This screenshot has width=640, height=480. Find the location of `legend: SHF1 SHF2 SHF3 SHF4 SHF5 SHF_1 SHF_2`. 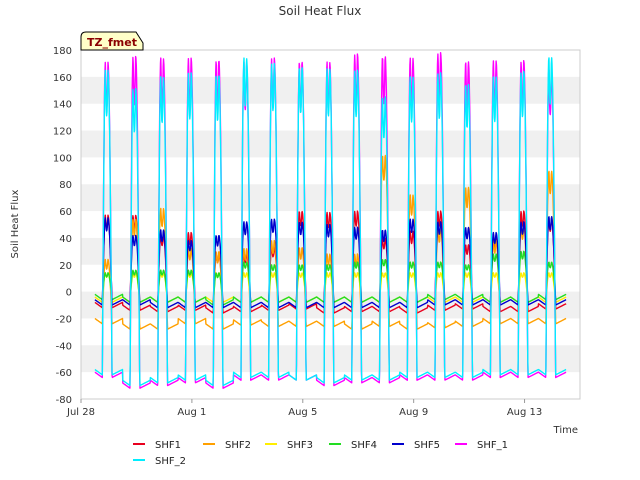

legend: SHF1 SHF2 SHF3 SHF4 SHF5 SHF_1 SHF_2 is located at coordinates (320, 453).